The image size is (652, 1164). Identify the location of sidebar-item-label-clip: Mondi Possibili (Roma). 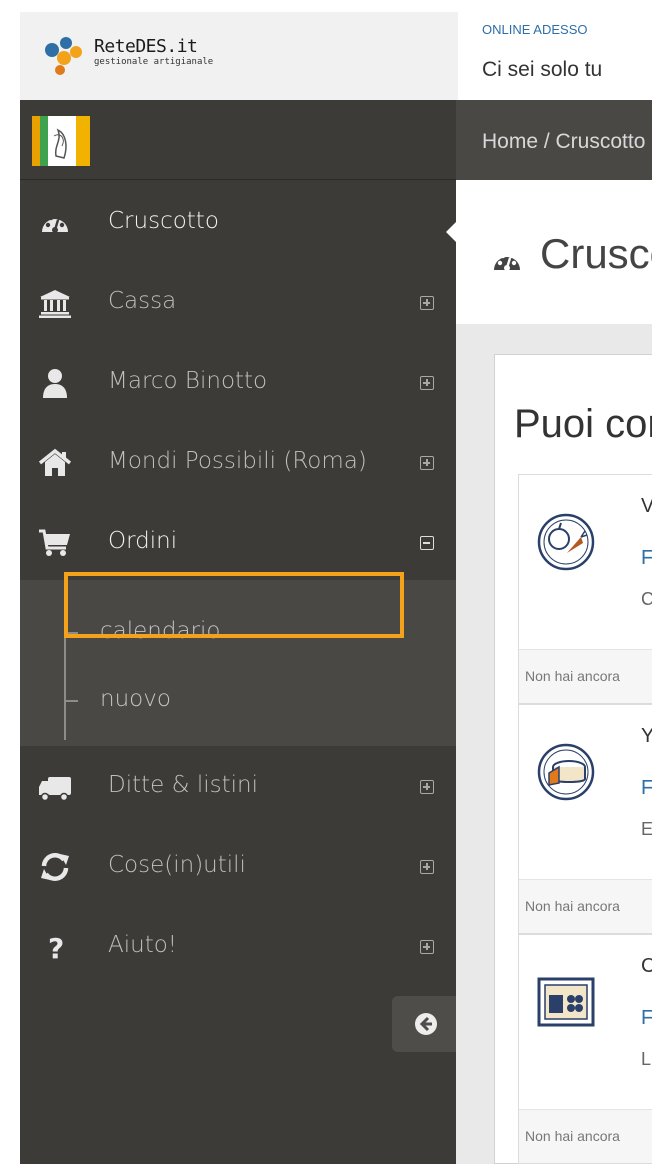
(261, 461).